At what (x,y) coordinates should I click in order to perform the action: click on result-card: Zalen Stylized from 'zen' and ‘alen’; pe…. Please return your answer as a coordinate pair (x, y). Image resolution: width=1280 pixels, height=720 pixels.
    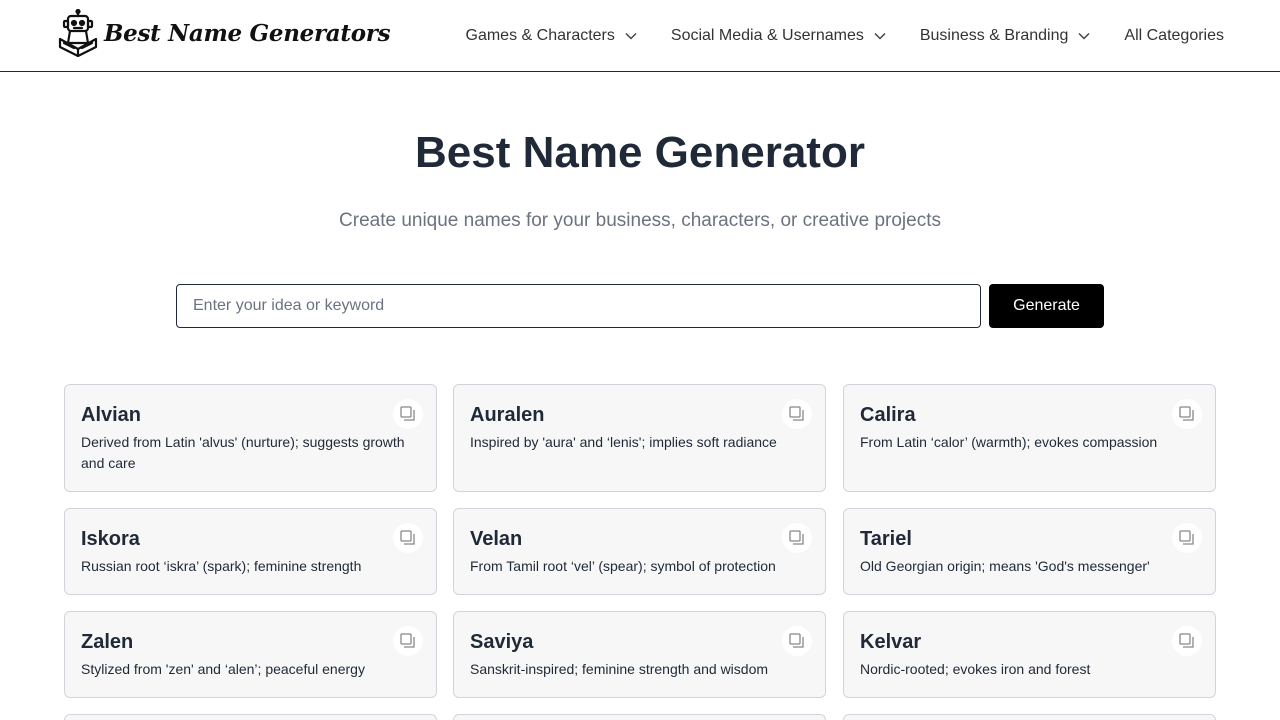
    Looking at the image, I should click on (250, 654).